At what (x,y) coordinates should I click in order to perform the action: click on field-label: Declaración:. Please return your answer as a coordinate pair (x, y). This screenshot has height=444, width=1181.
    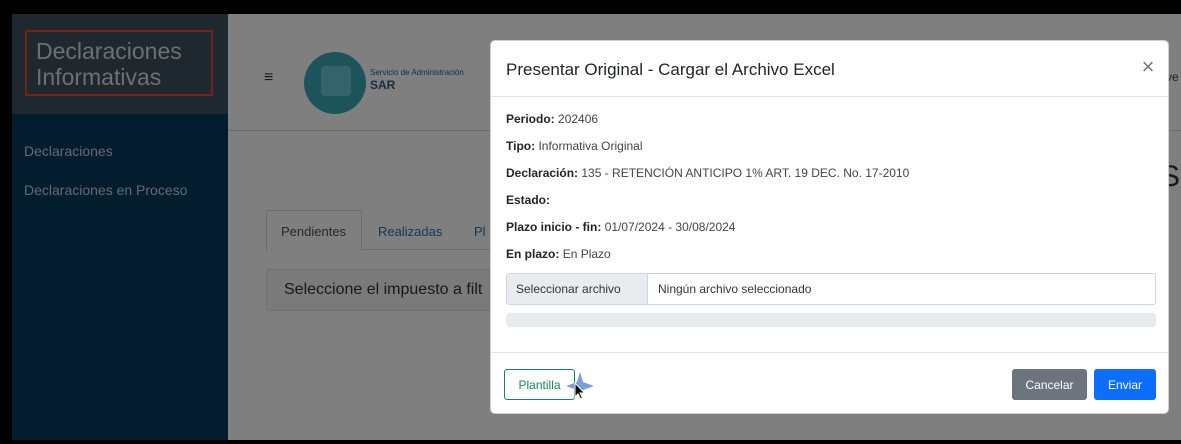
    Looking at the image, I should click on (542, 173).